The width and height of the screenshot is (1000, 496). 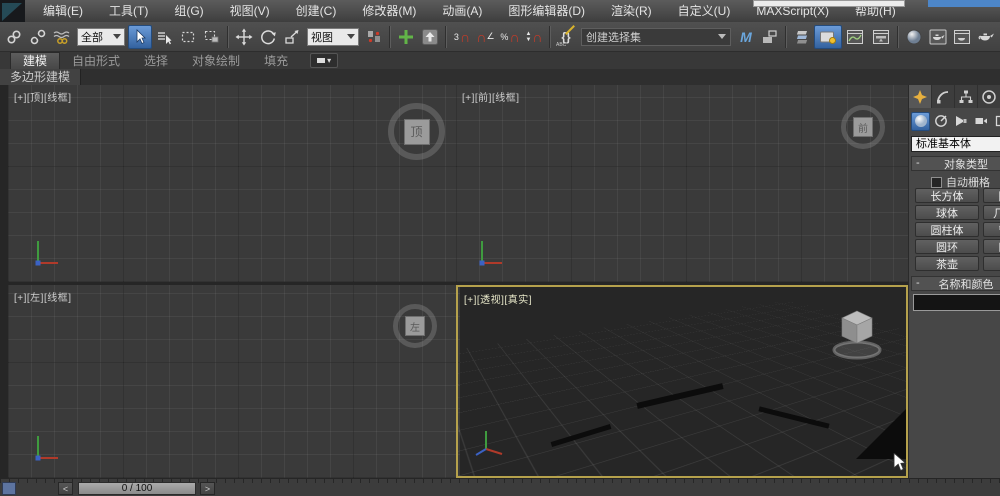 What do you see at coordinates (164, 37) in the screenshot?
I see `select-by-name-button` at bounding box center [164, 37].